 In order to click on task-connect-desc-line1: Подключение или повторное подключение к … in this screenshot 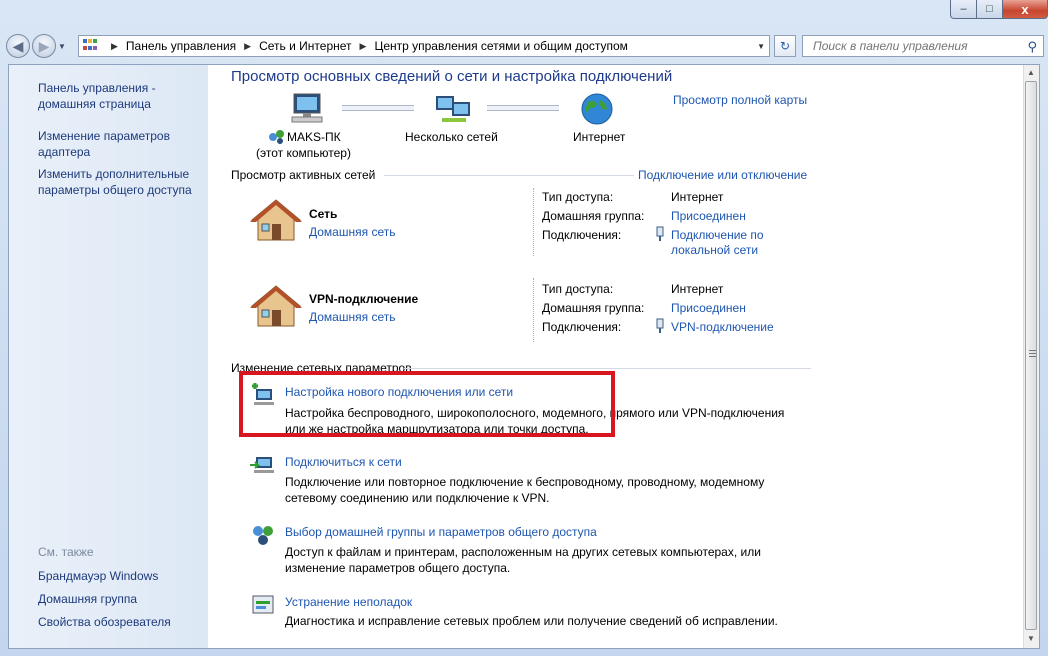, I will do `click(525, 482)`.